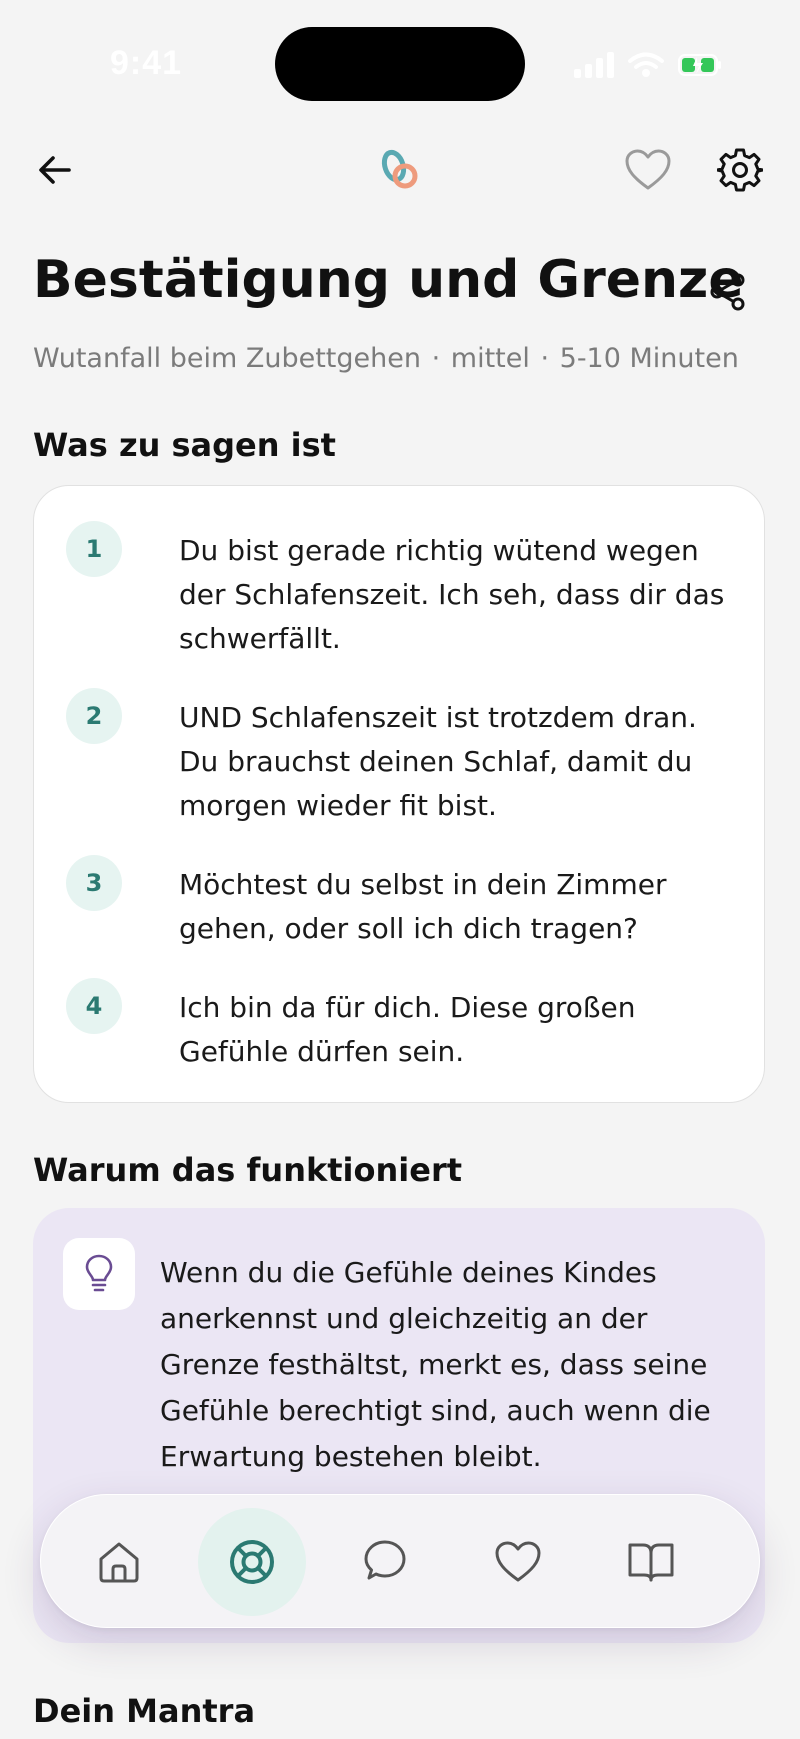  What do you see at coordinates (594, 65) in the screenshot?
I see `cellular-signal-icon` at bounding box center [594, 65].